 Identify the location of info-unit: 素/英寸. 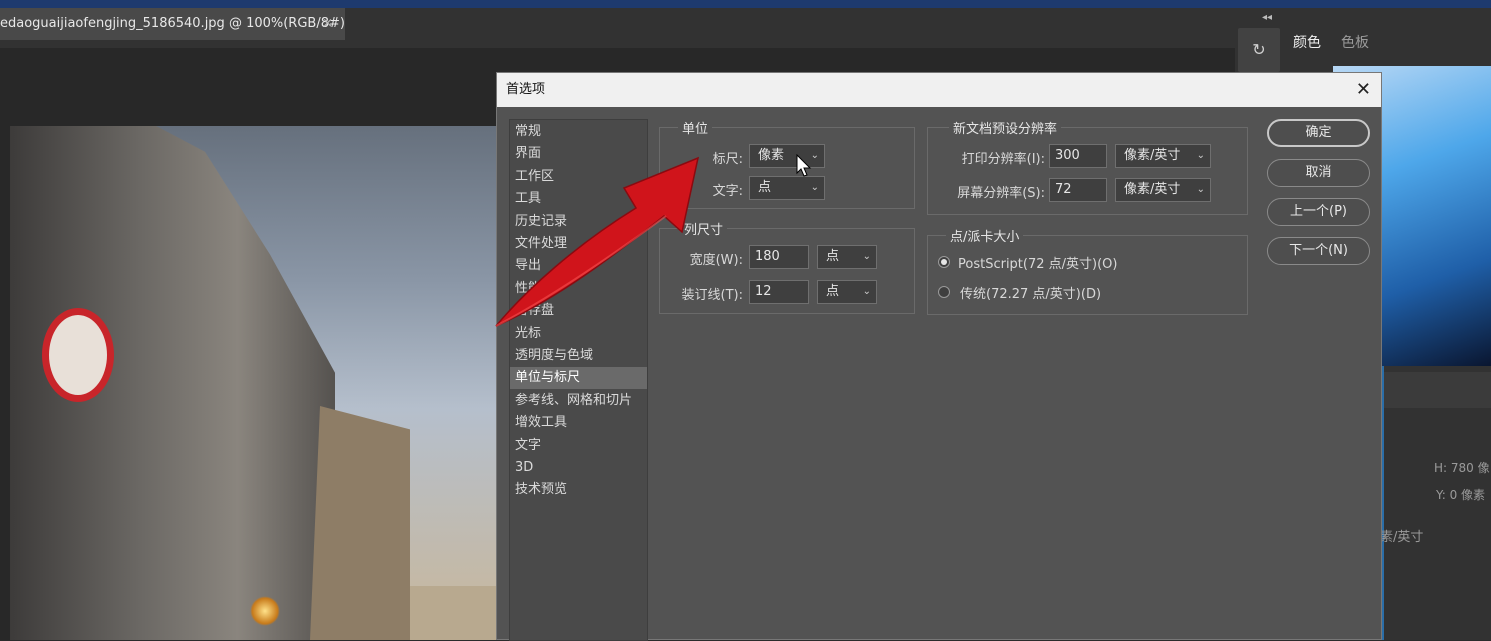
(1402, 537).